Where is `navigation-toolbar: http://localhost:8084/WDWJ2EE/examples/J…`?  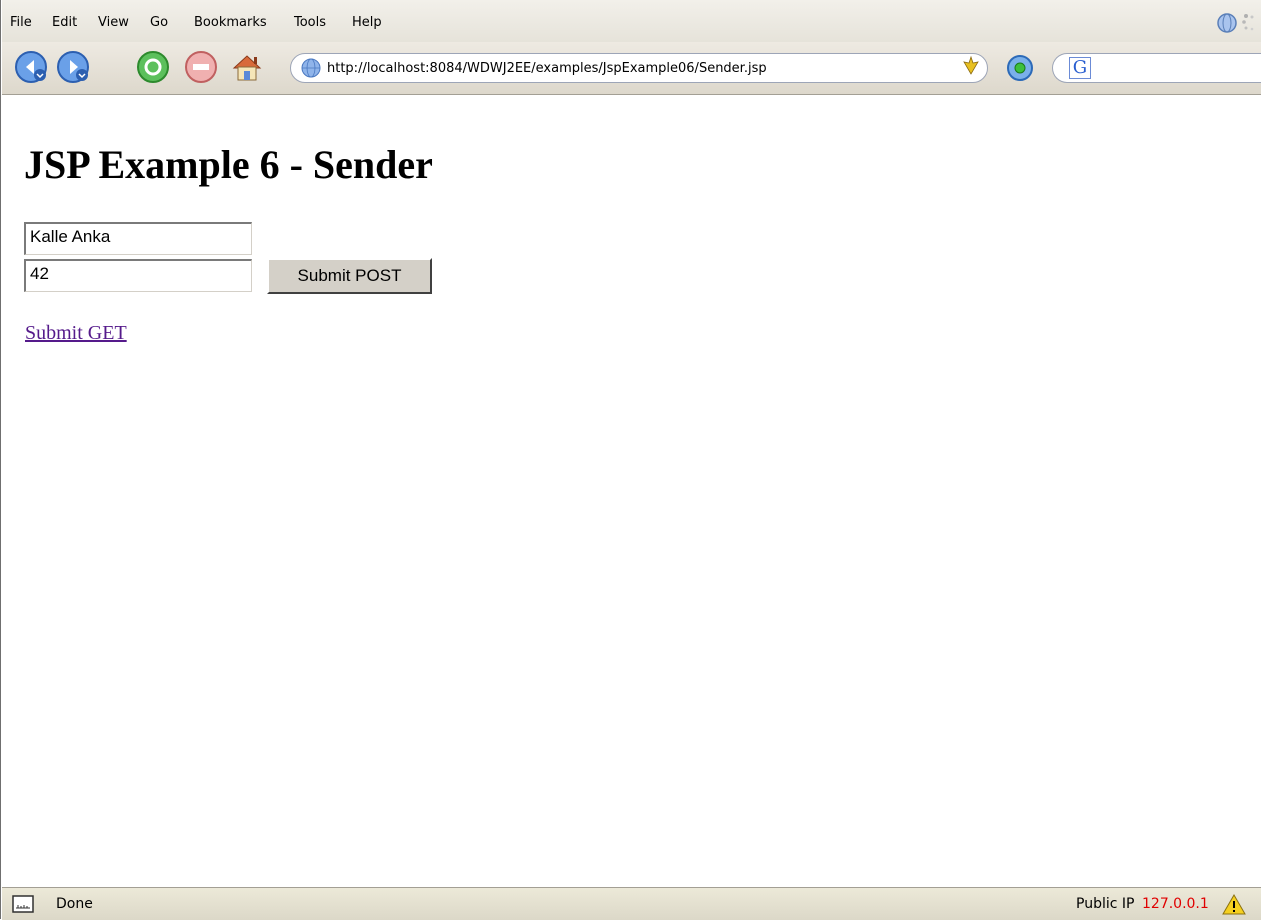
navigation-toolbar: http://localhost:8084/WDWJ2EE/examples/J… is located at coordinates (631, 68).